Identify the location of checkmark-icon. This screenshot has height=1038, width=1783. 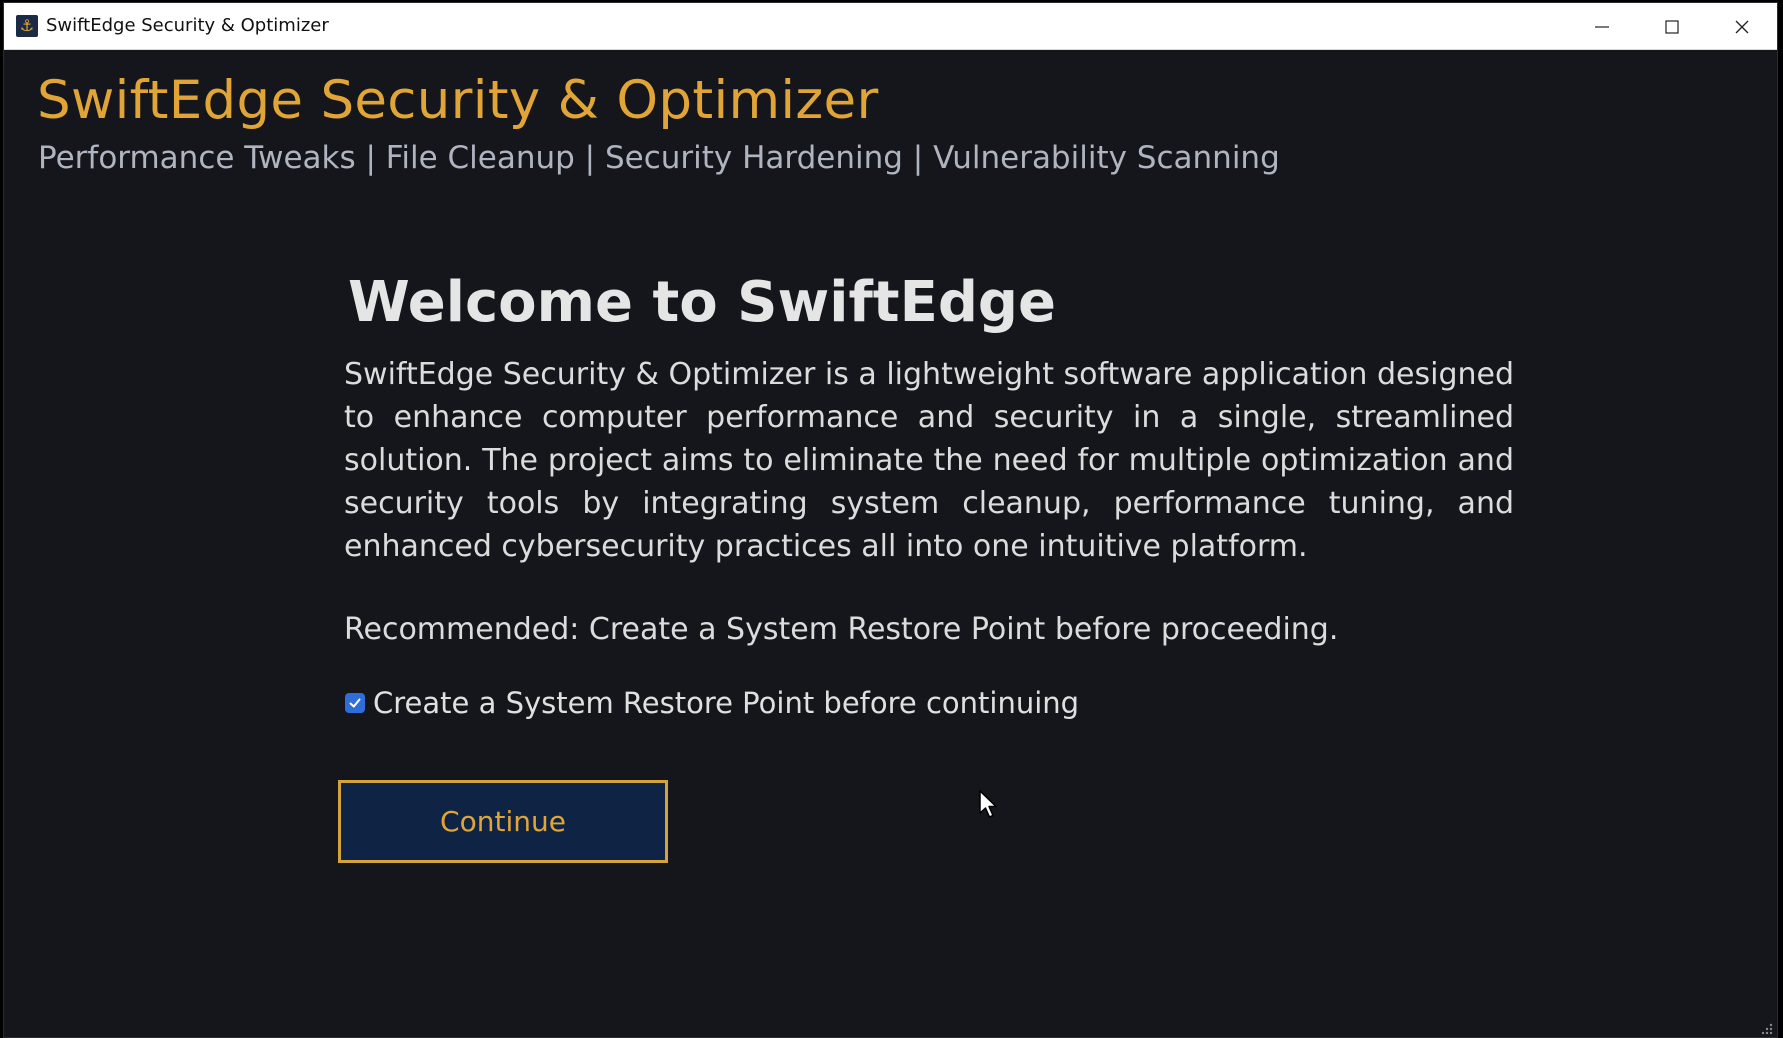
(355, 703).